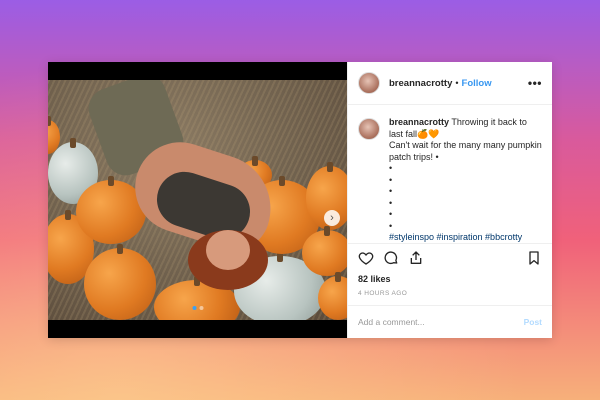 This screenshot has height=400, width=600. Describe the element at coordinates (441, 322) in the screenshot. I see `comment-input` at that location.